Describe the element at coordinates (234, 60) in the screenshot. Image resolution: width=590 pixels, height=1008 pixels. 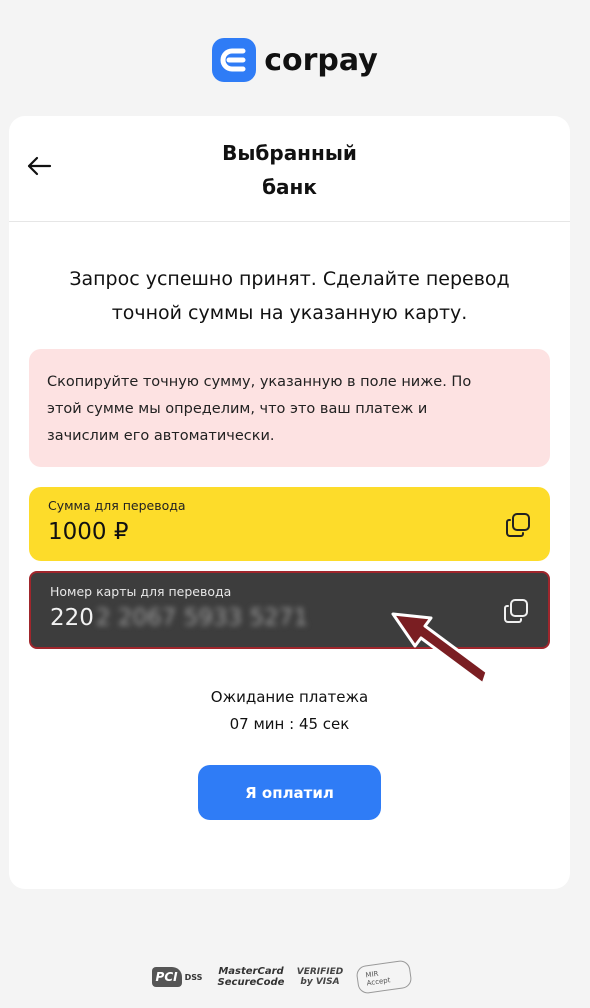
I see `corpay-logo-icon` at that location.